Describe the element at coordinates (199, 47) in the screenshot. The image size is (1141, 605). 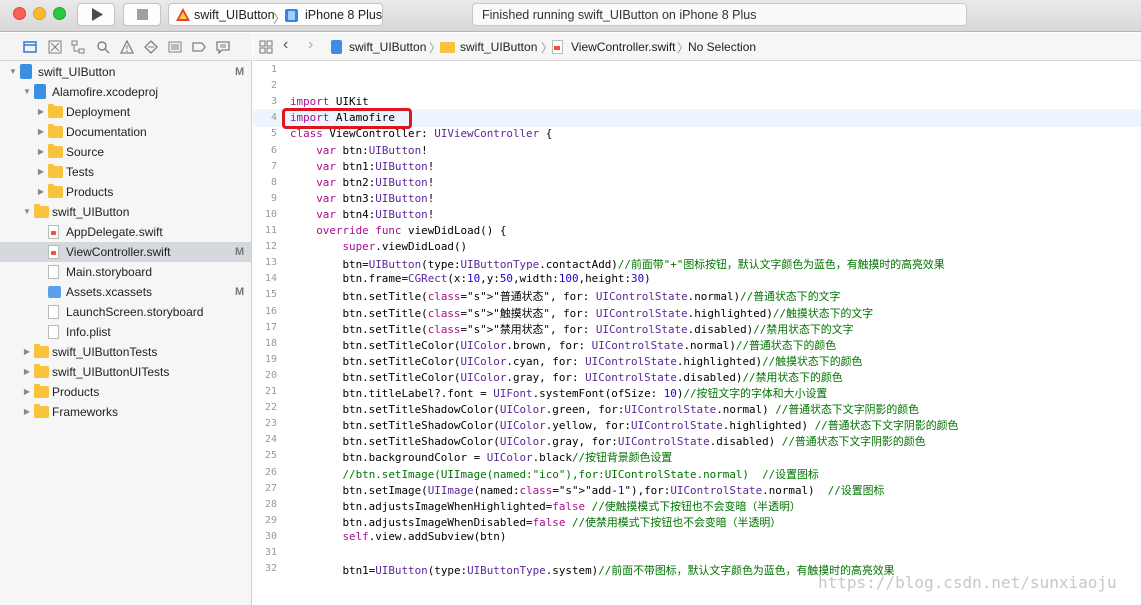
I see `breakpoint-icon` at that location.